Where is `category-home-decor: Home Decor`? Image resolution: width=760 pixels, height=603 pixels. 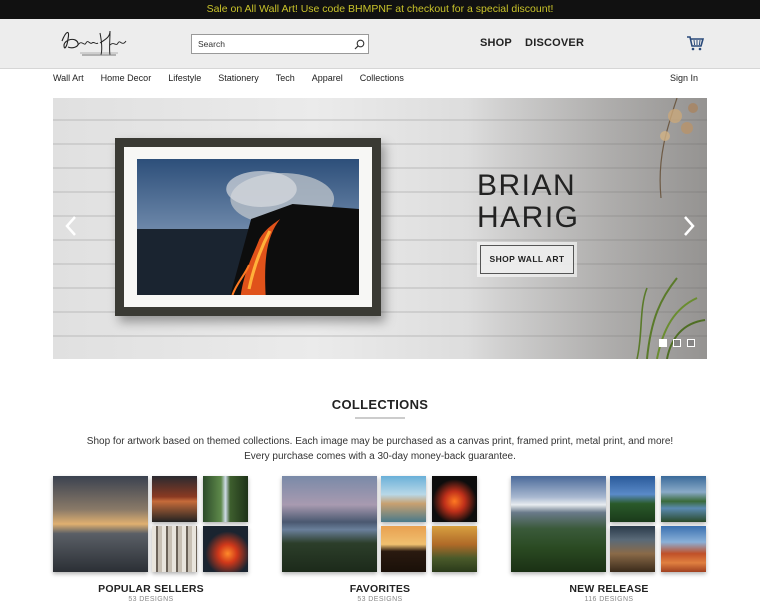
category-home-decor: Home Decor is located at coordinates (126, 78).